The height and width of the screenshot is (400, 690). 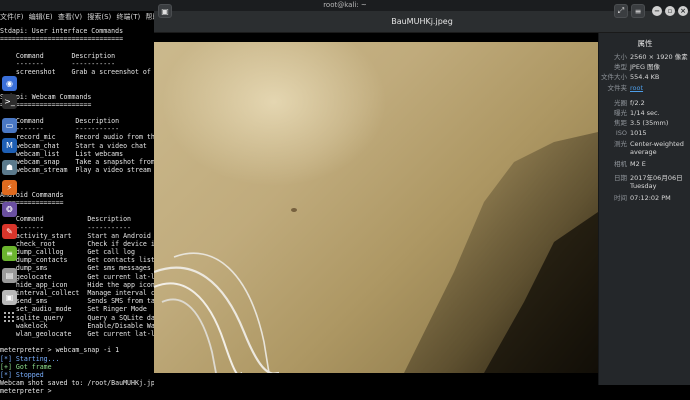 I want to click on maximize-icon: ▫, so click(x=670, y=11).